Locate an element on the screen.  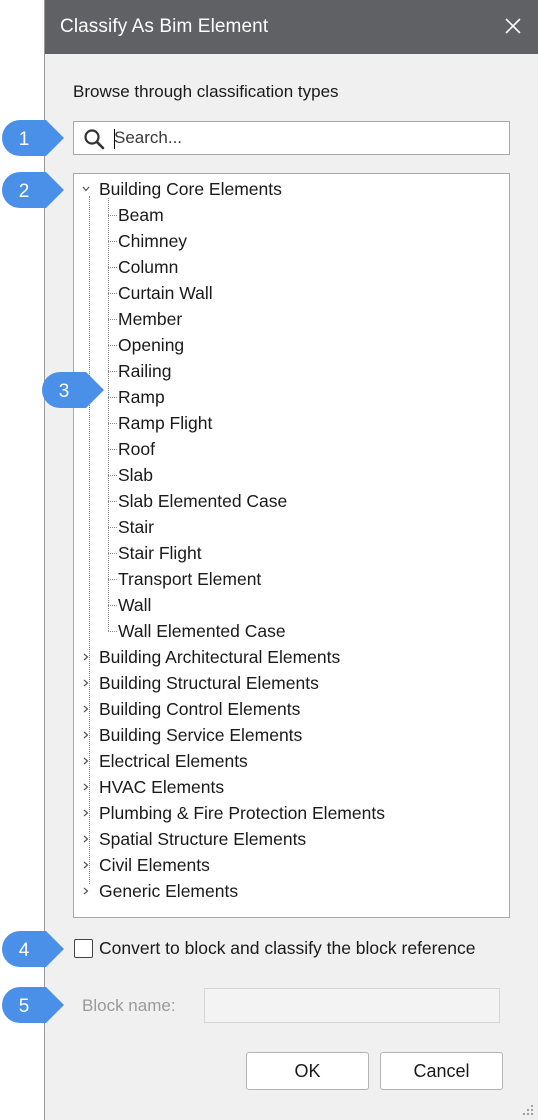
tree-item-ramp-flight: Ramp Flight is located at coordinates (291, 423).